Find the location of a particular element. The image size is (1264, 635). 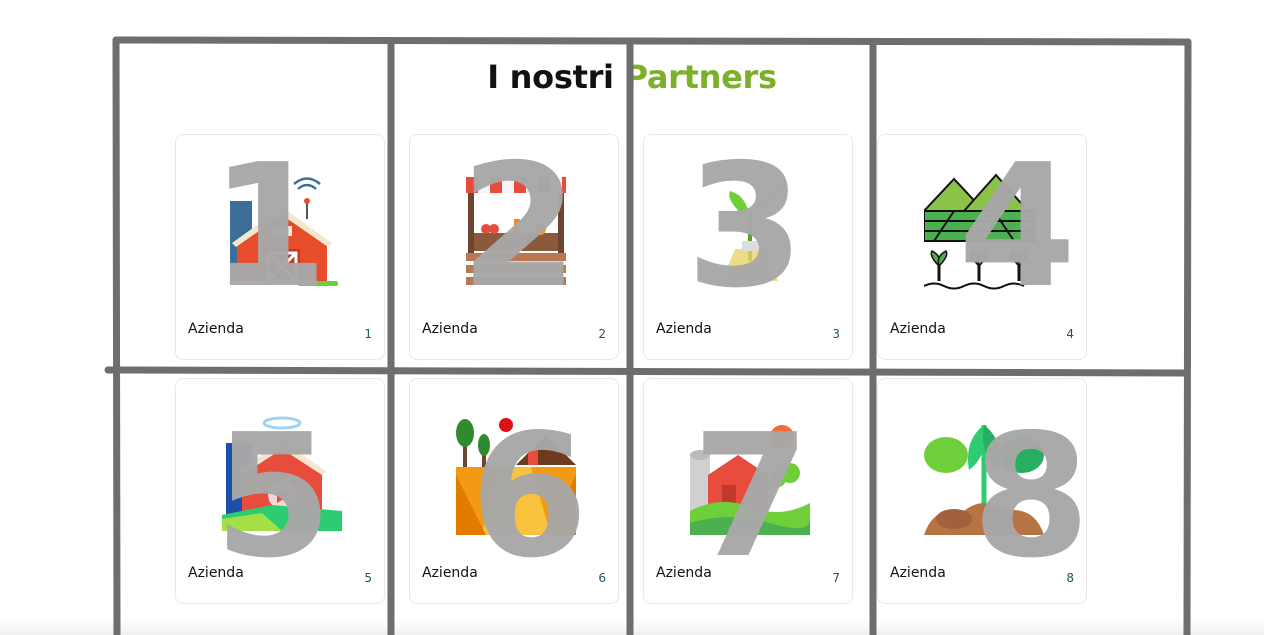

grid-line-middle is located at coordinates (647, 371).